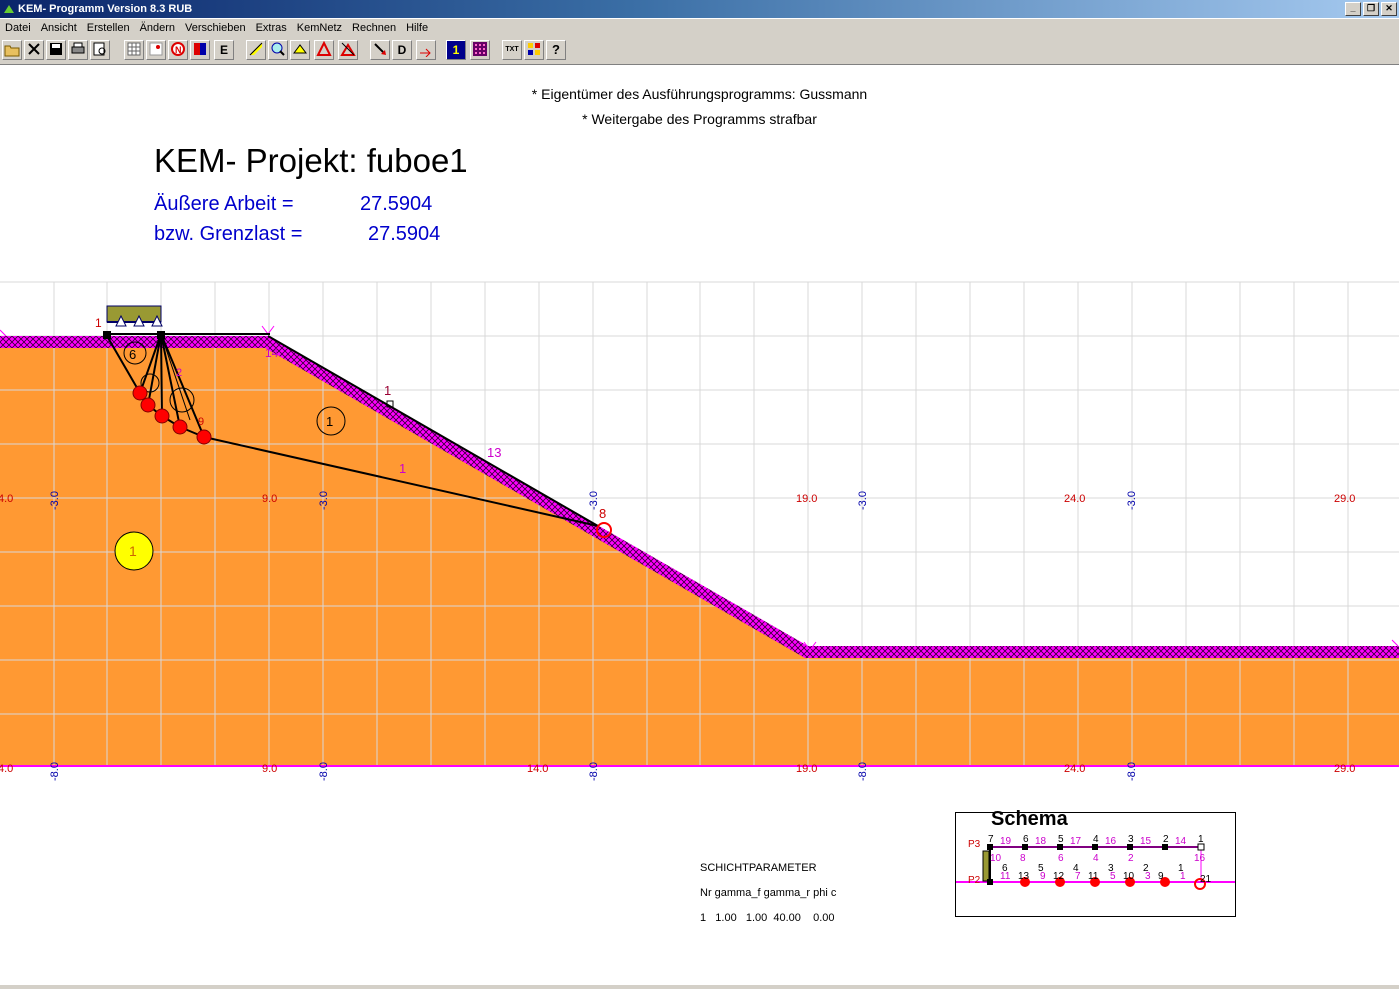 This screenshot has height=989, width=1399. What do you see at coordinates (494, 452) in the screenshot?
I see `slope-node-label: 13` at bounding box center [494, 452].